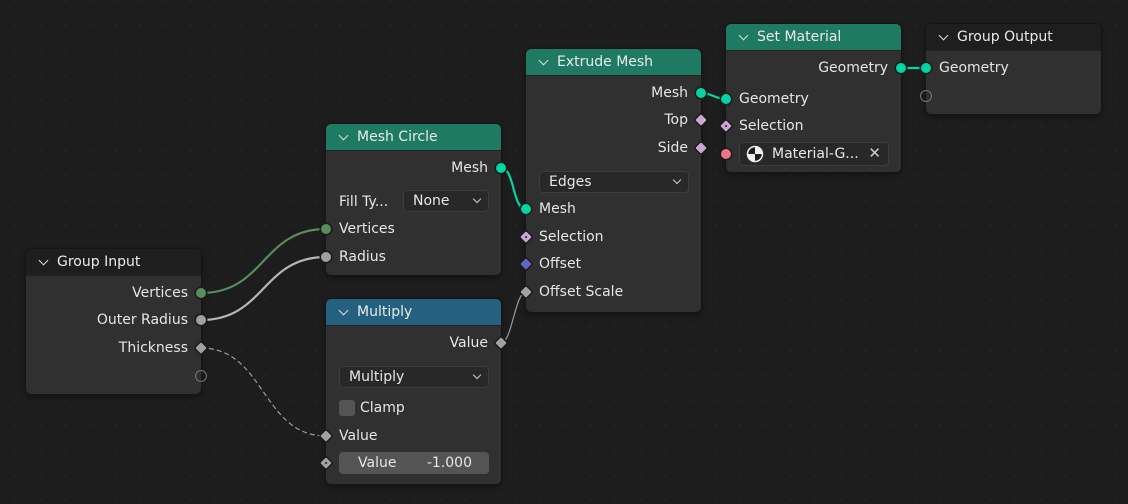 This screenshot has height=504, width=1128. Describe the element at coordinates (385, 312) in the screenshot. I see `node-title: Multiply` at that location.